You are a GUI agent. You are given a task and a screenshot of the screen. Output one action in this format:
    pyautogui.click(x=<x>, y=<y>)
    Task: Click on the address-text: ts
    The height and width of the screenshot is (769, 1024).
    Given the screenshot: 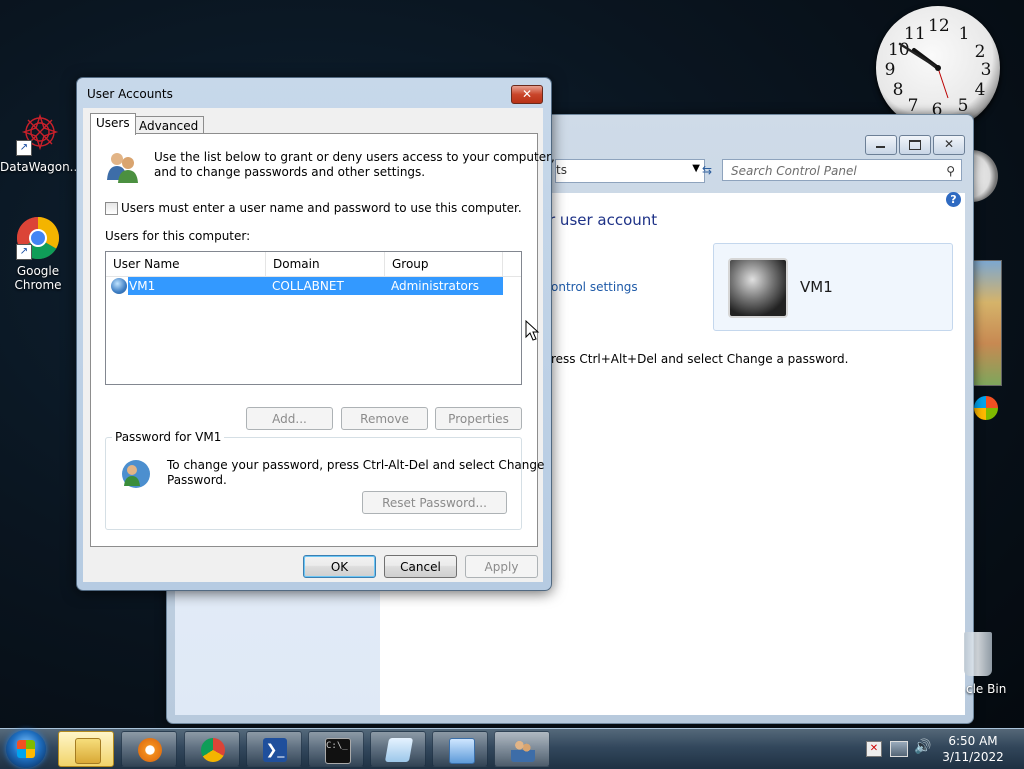 What is the action you would take?
    pyautogui.click(x=561, y=170)
    